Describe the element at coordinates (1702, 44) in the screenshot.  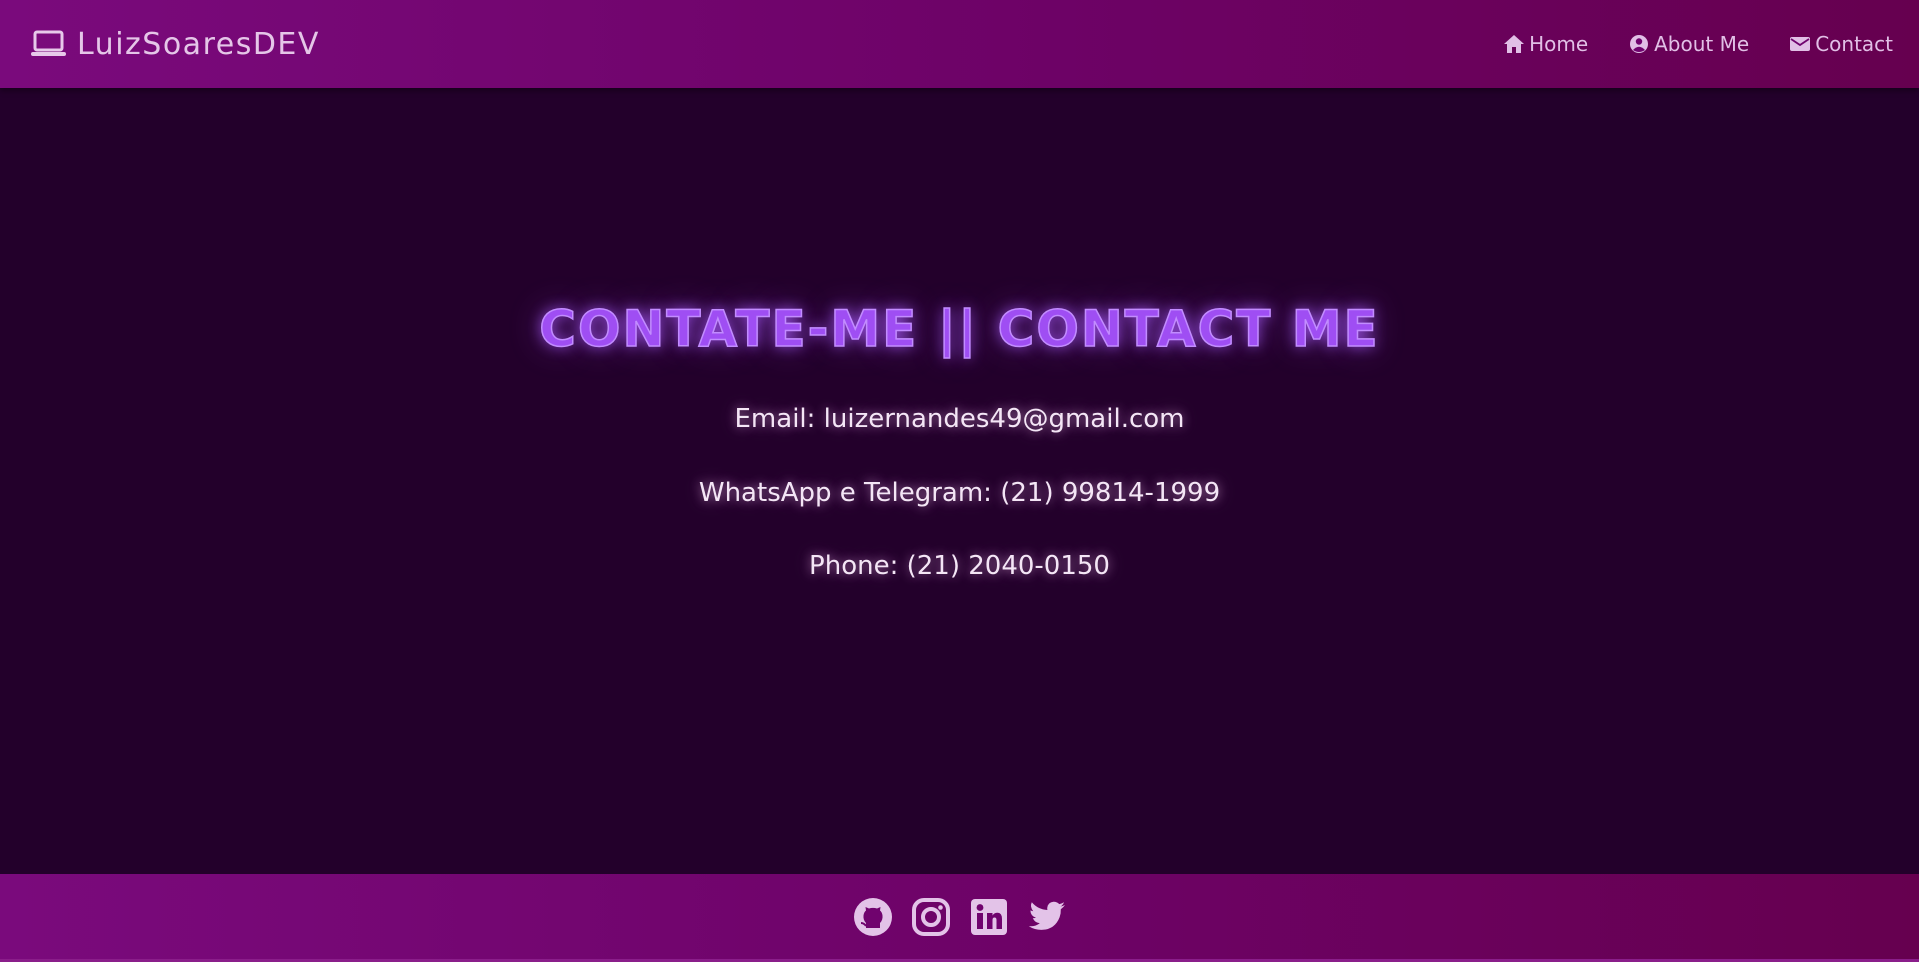
I see `nav-about-label: About Me` at that location.